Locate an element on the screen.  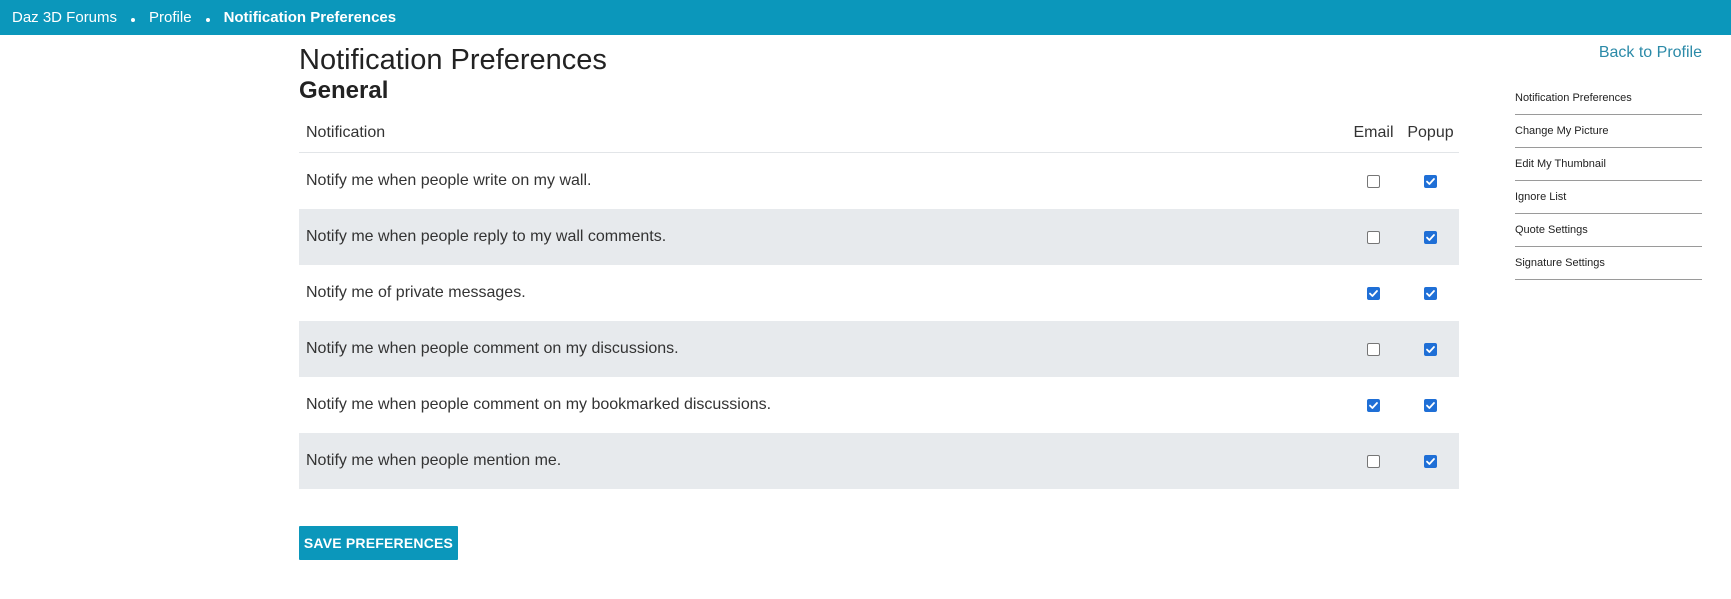
sidebar-item-signature-settings: Signature Settings is located at coordinates (1608, 263).